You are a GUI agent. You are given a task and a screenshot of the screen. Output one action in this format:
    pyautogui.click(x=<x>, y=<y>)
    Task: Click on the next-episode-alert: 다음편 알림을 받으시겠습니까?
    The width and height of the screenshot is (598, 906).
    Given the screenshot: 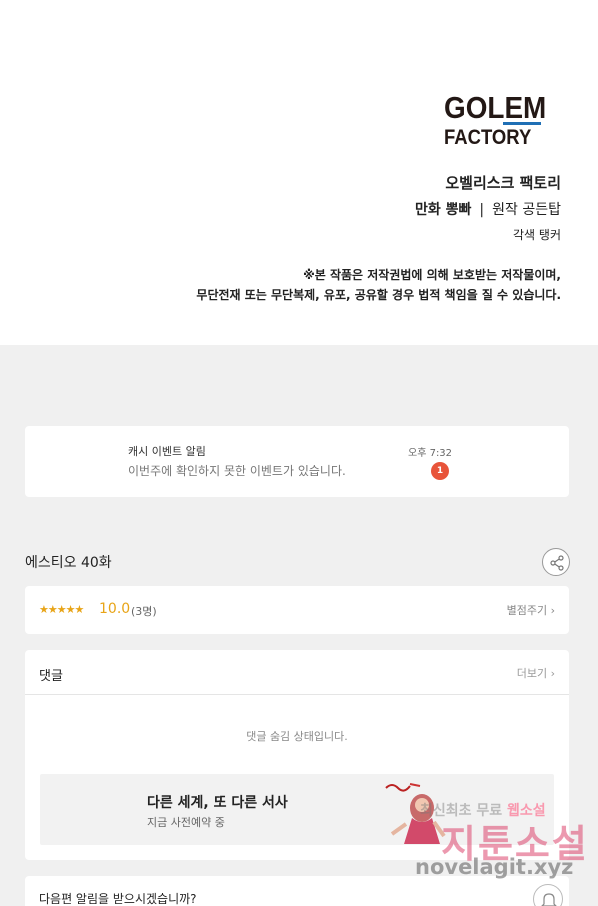 What is the action you would take?
    pyautogui.click(x=297, y=891)
    